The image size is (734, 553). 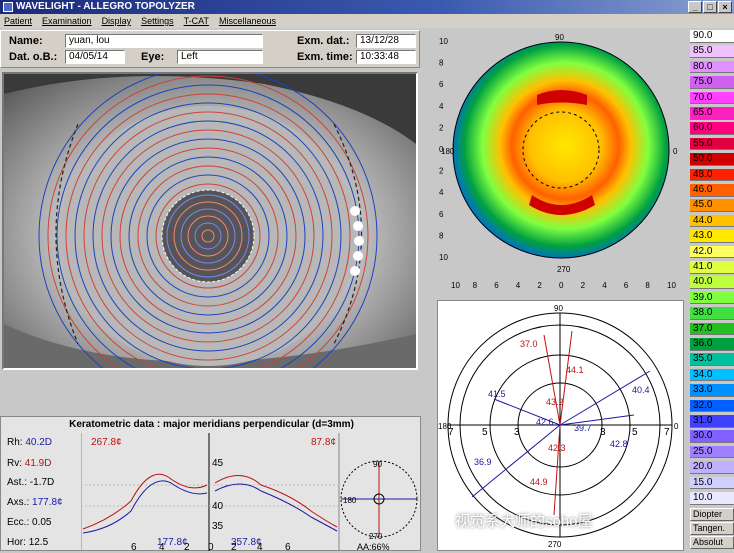 I want to click on tangential-button: Tangen., so click(x=712, y=528).